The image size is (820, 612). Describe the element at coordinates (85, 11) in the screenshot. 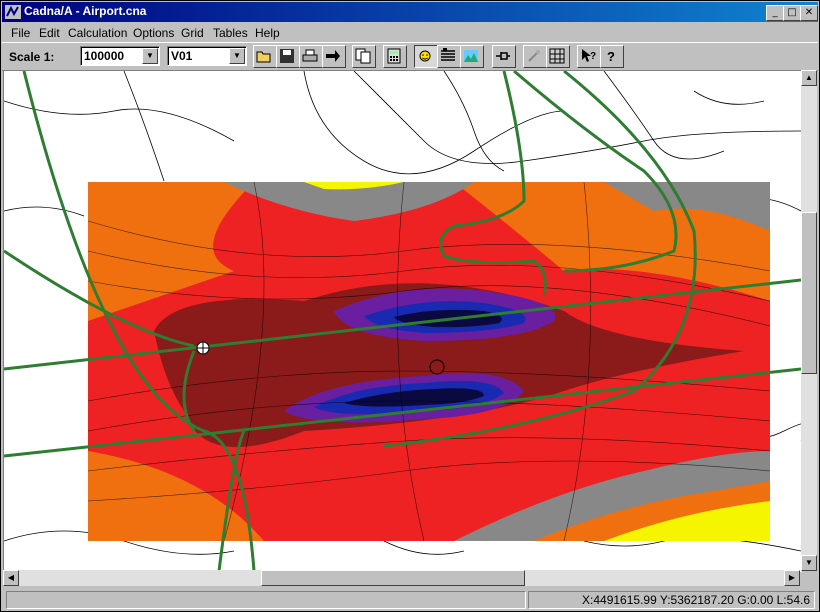

I see `window-title: Cadna/A - Airport.cna` at that location.